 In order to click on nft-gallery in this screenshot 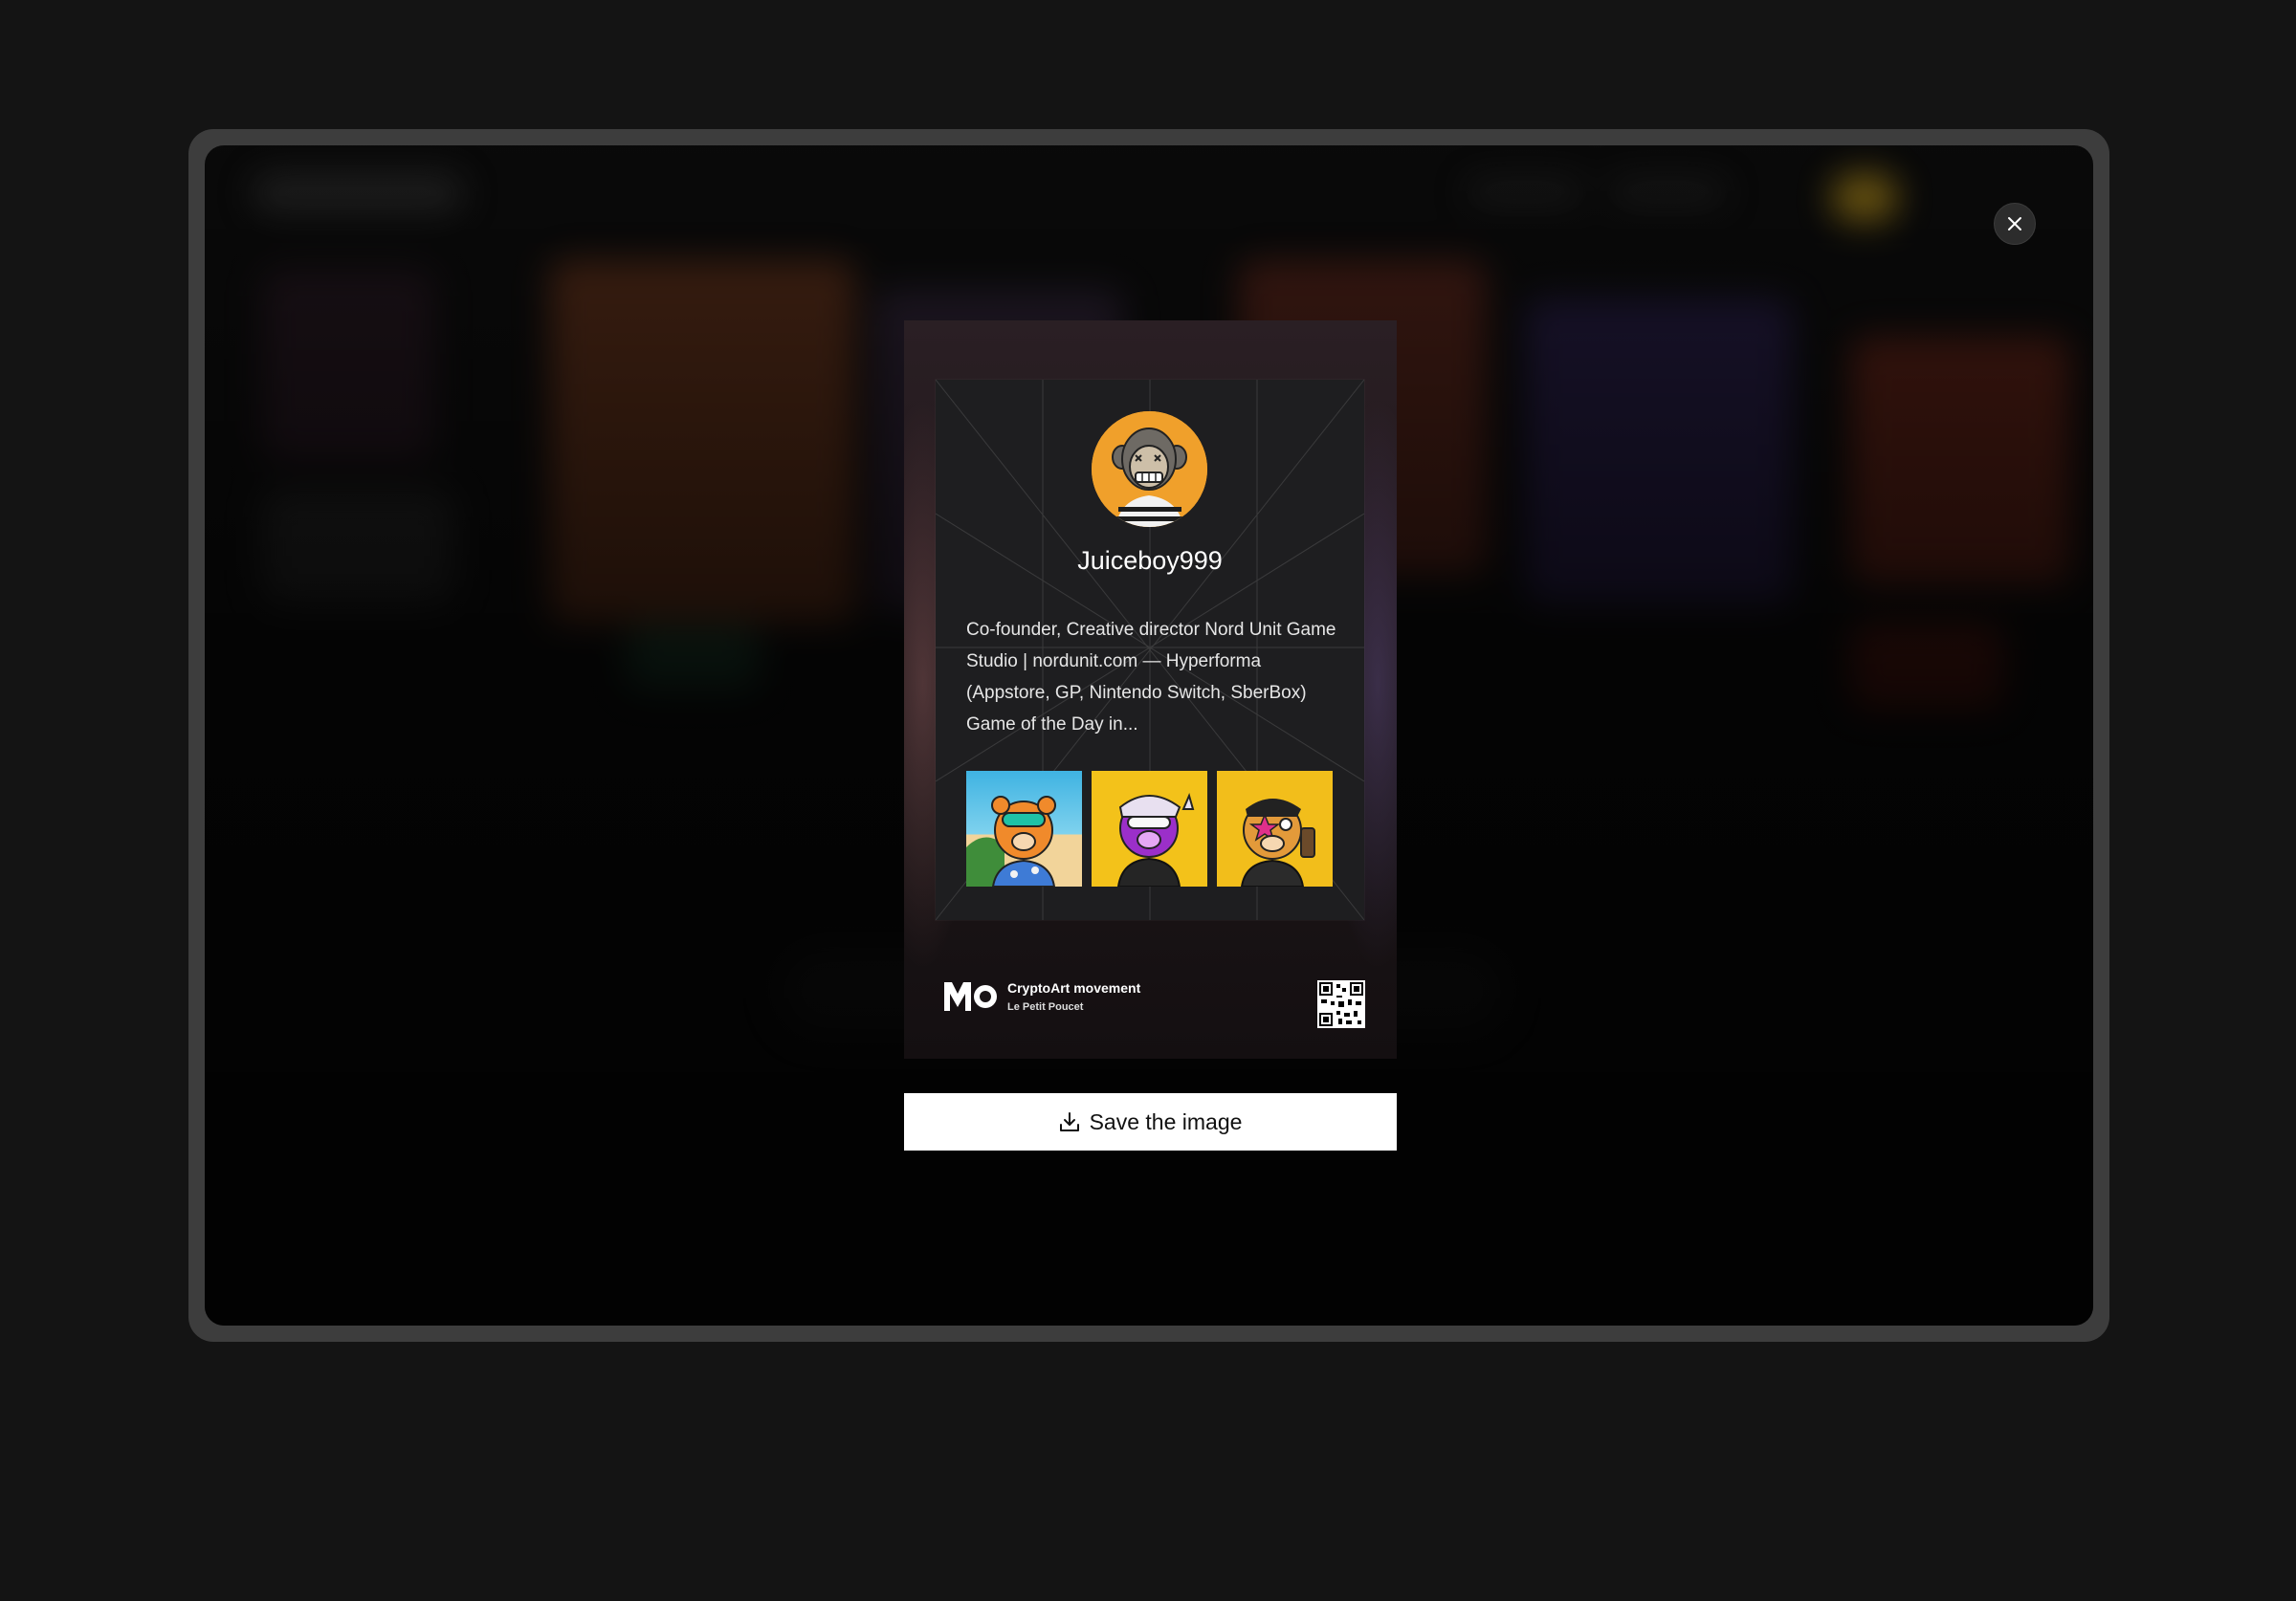, I will do `click(1149, 829)`.